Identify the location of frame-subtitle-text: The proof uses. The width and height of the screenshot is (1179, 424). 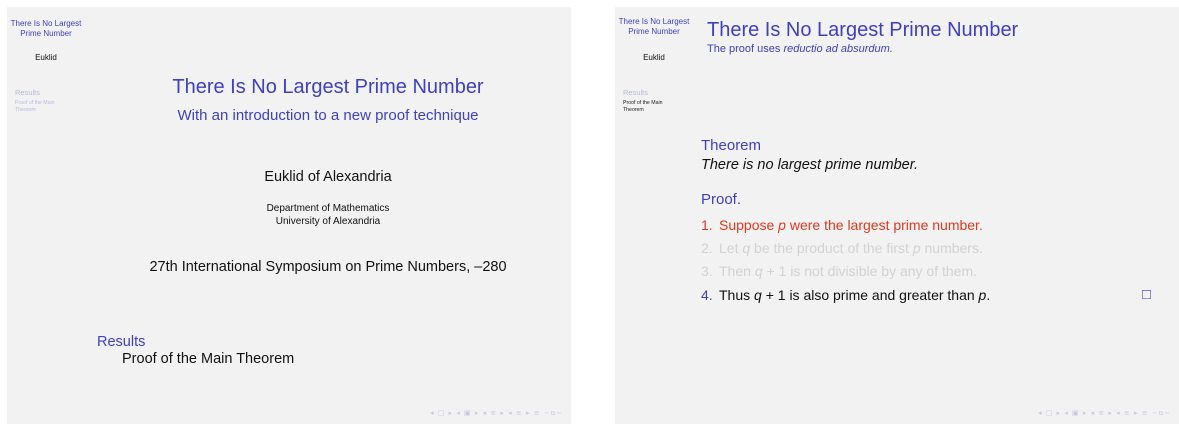
(745, 49).